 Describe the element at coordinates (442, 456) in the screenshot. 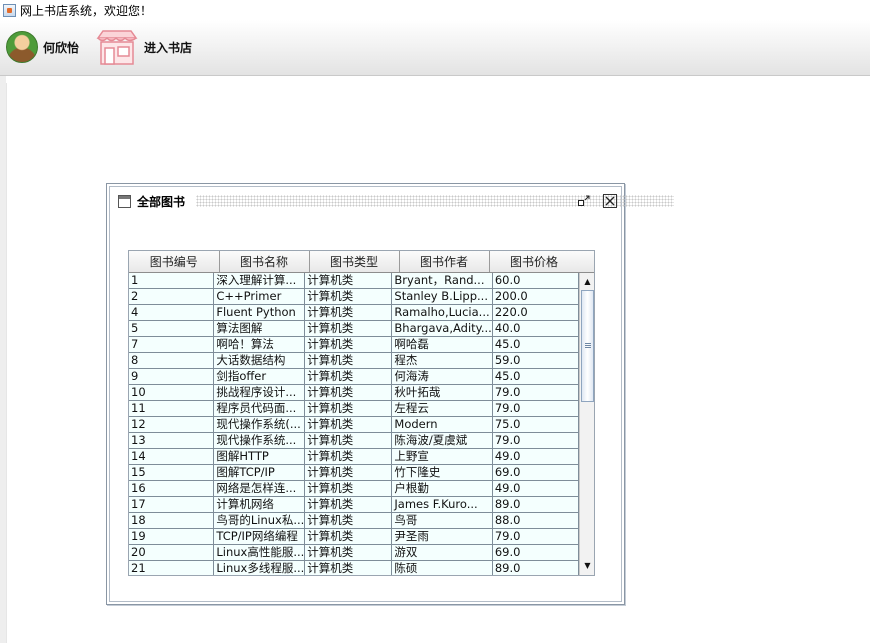

I see `table-cell: 上野宣` at that location.